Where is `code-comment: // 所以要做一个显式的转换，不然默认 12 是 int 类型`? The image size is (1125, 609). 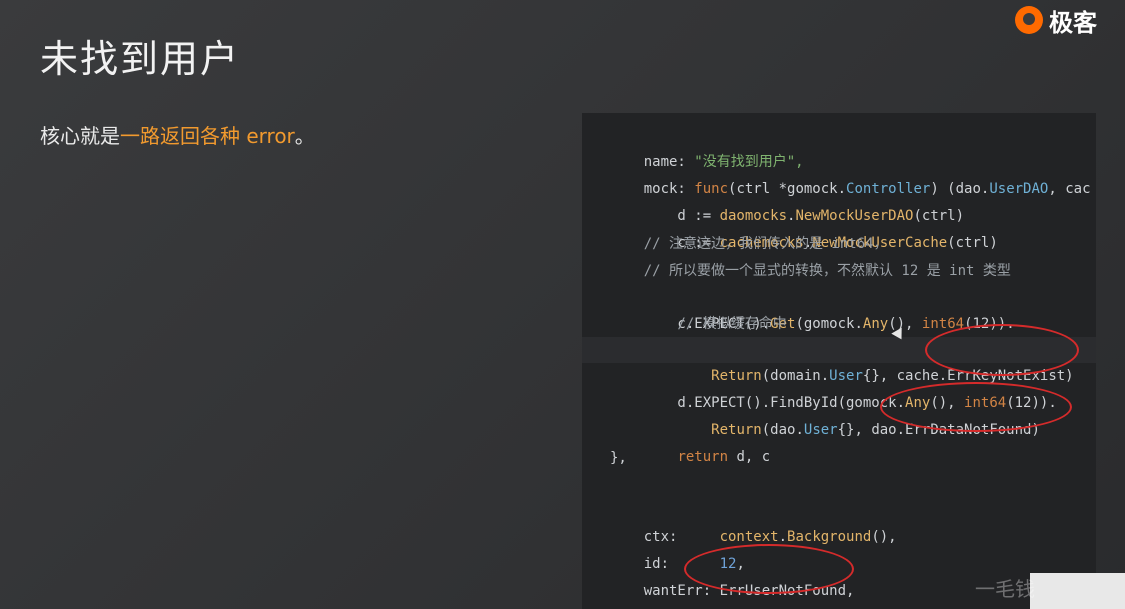
code-comment: // 所以要做一个显式的转换，不然默认 12 是 int 类型 is located at coordinates (810, 271).